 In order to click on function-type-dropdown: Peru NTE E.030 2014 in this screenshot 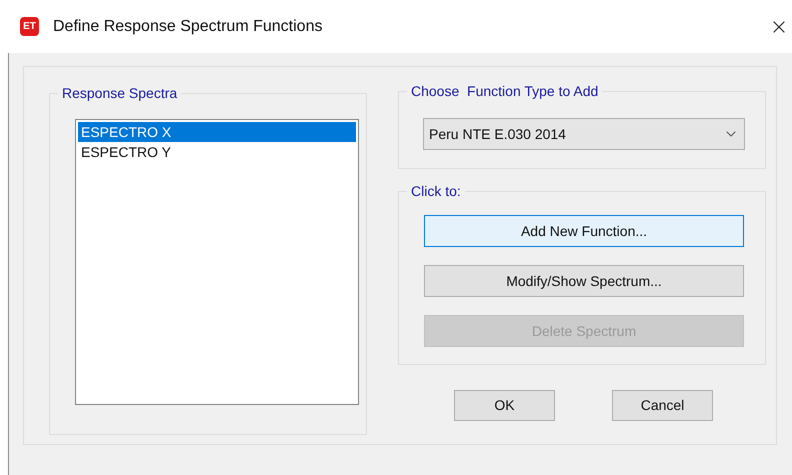, I will do `click(584, 134)`.